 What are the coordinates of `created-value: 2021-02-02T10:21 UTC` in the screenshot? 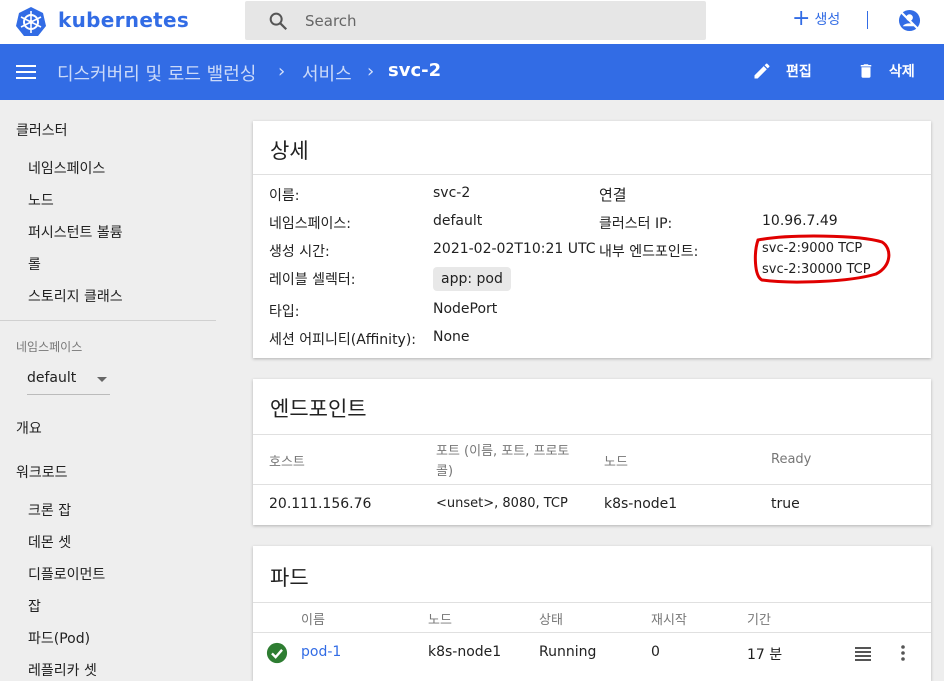 It's located at (514, 249).